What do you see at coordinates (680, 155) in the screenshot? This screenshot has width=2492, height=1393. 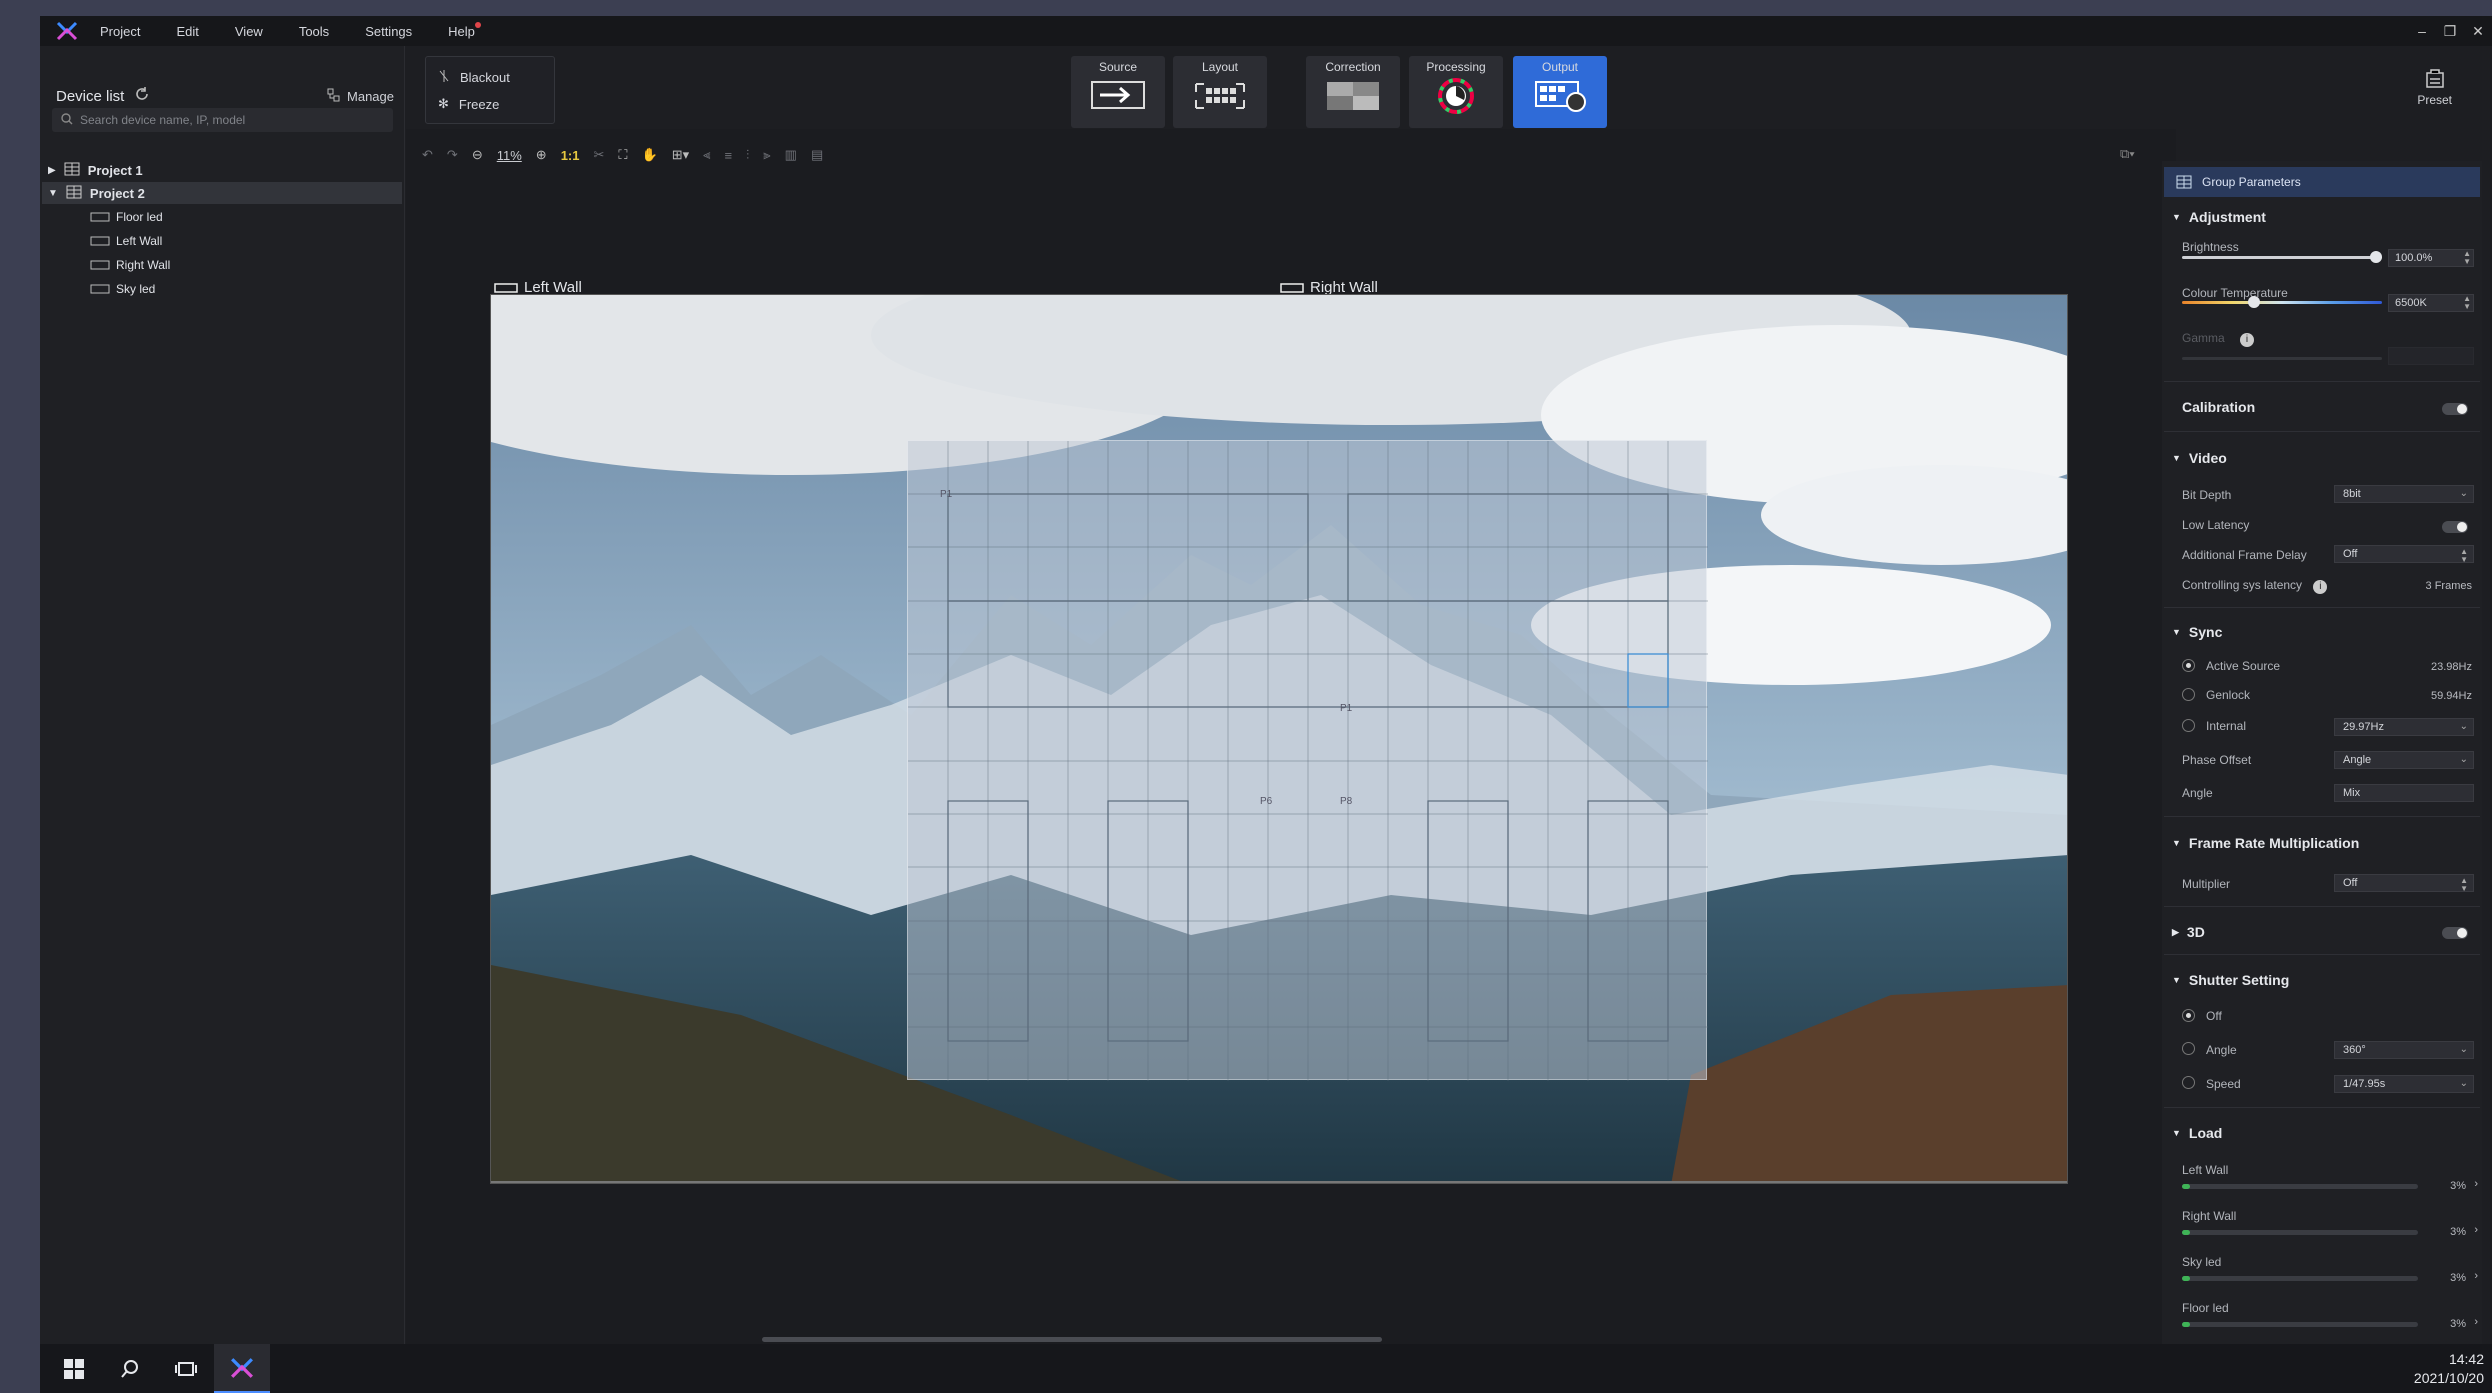 I see `grid-icon: ⊞▾` at bounding box center [680, 155].